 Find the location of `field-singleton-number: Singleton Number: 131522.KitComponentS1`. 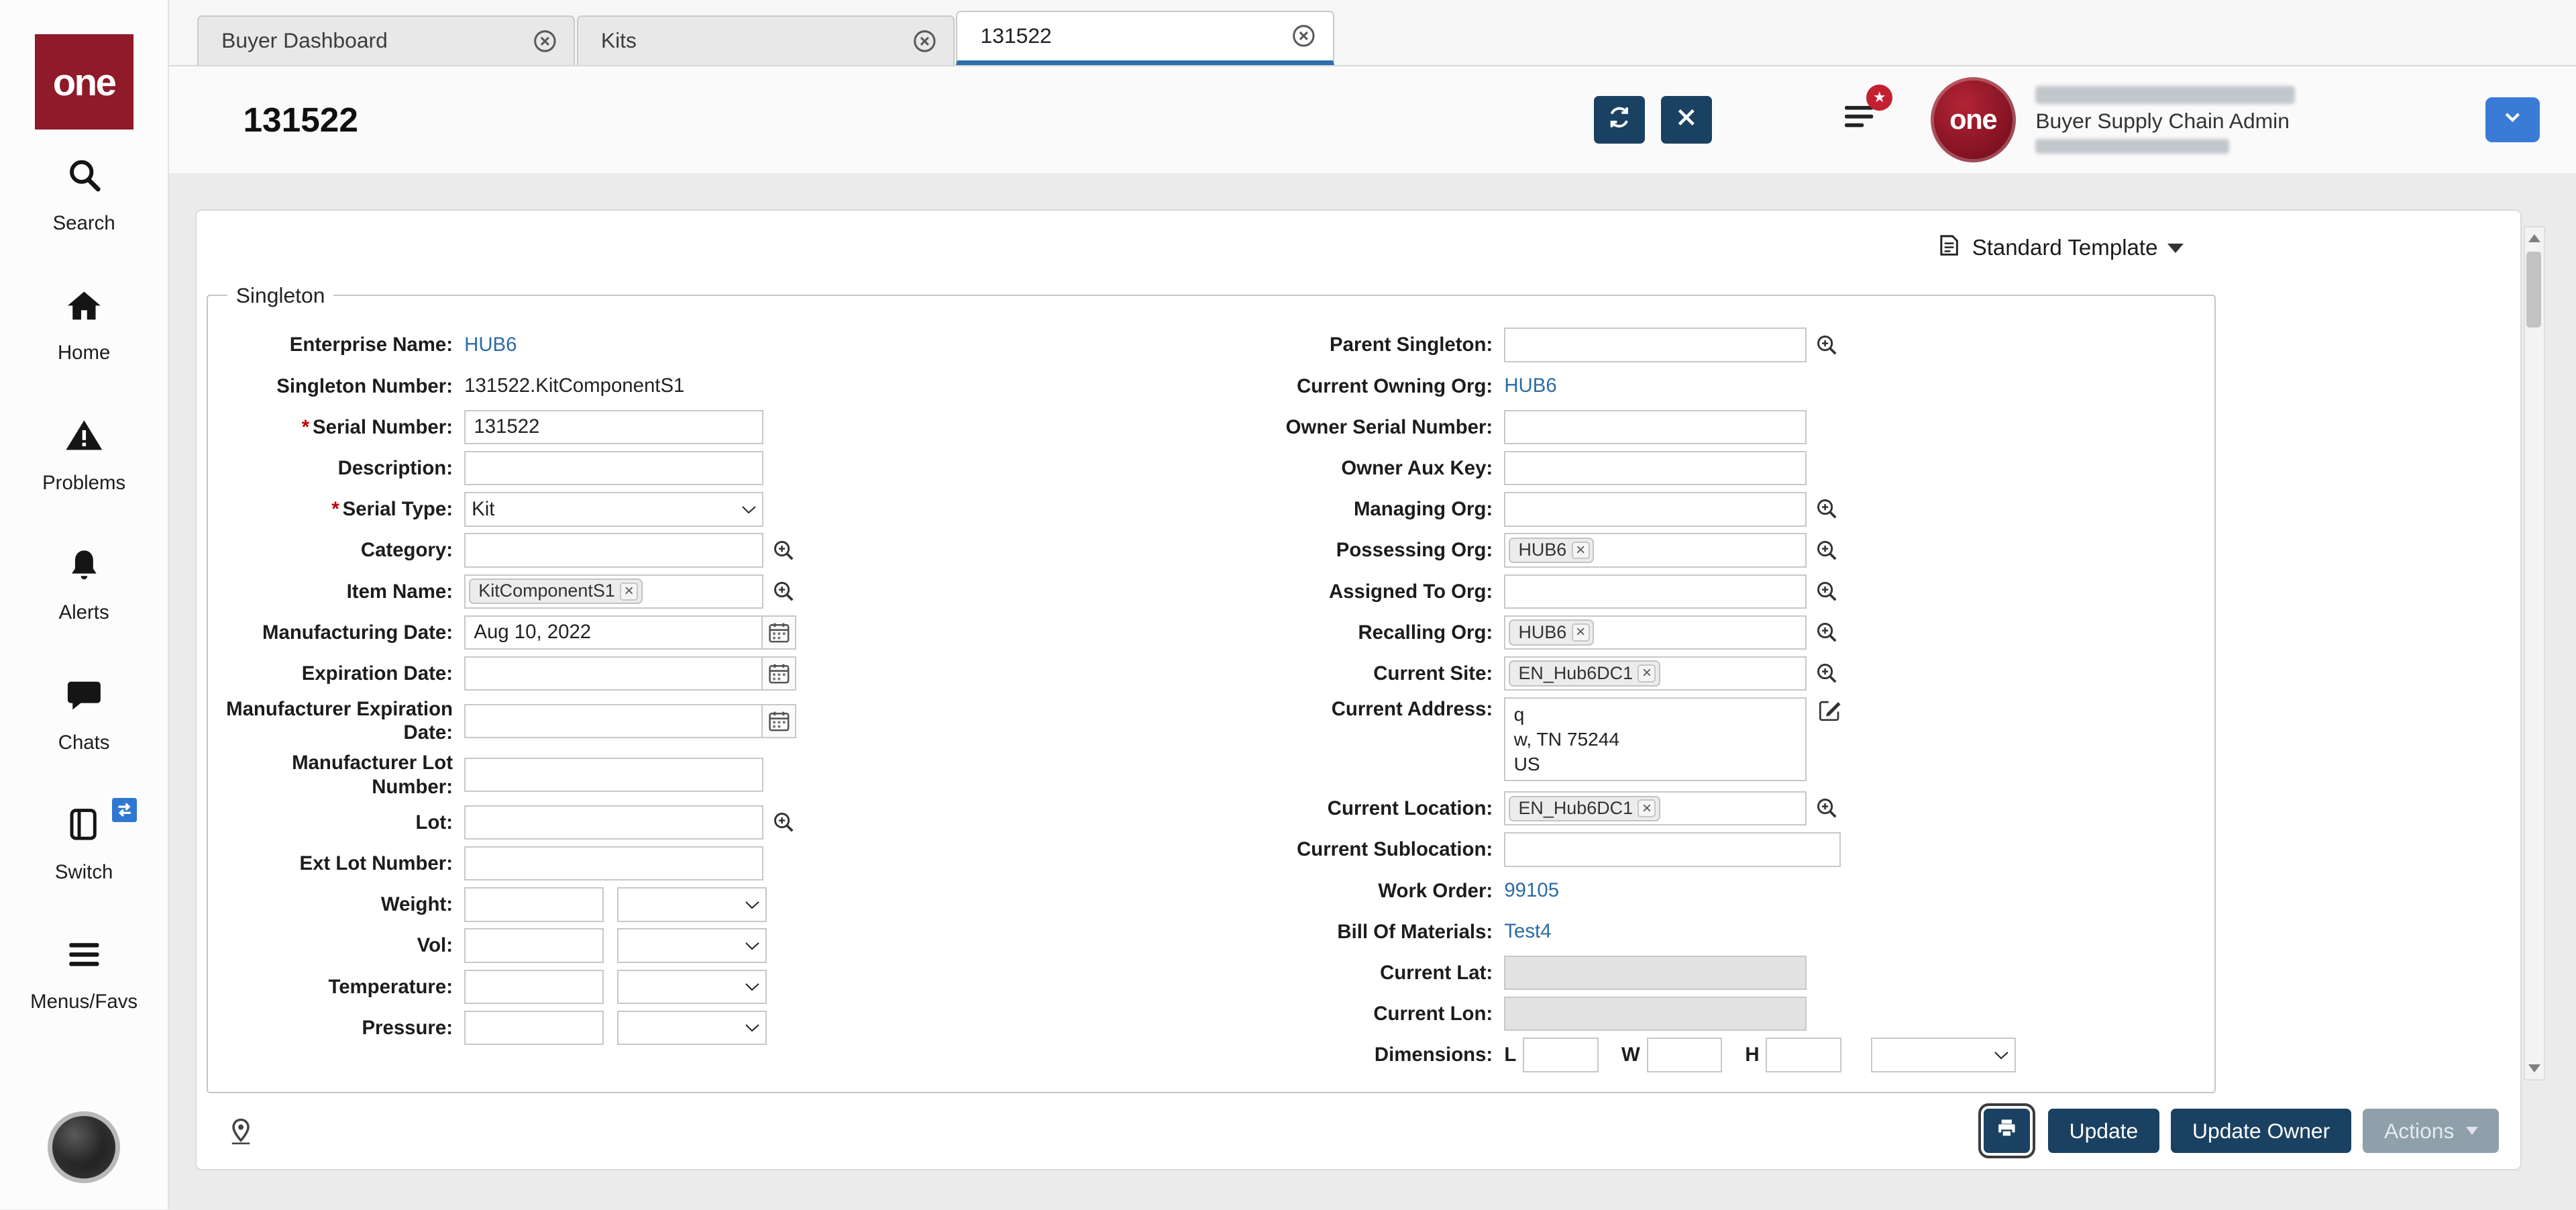

field-singleton-number: Singleton Number: 131522.KitComponentS1 is located at coordinates (743, 385).